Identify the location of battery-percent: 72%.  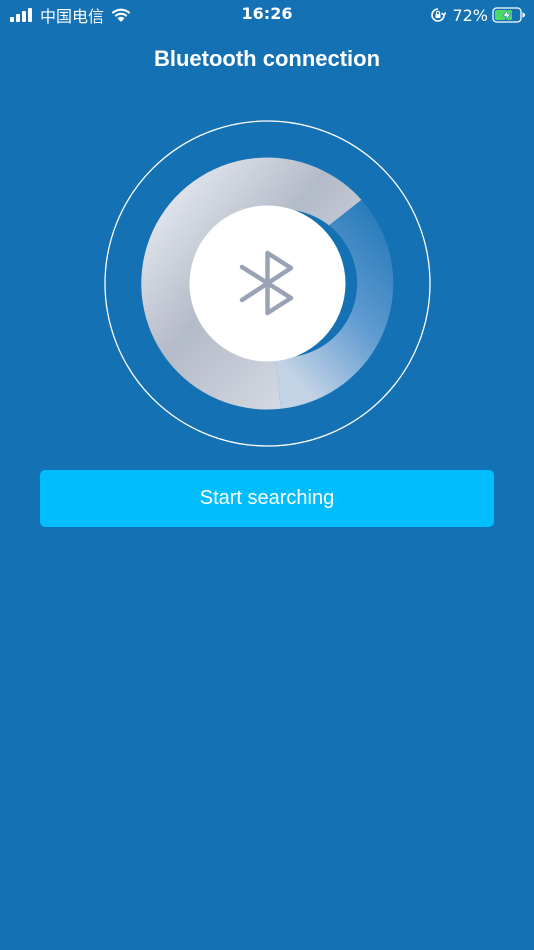
(470, 15).